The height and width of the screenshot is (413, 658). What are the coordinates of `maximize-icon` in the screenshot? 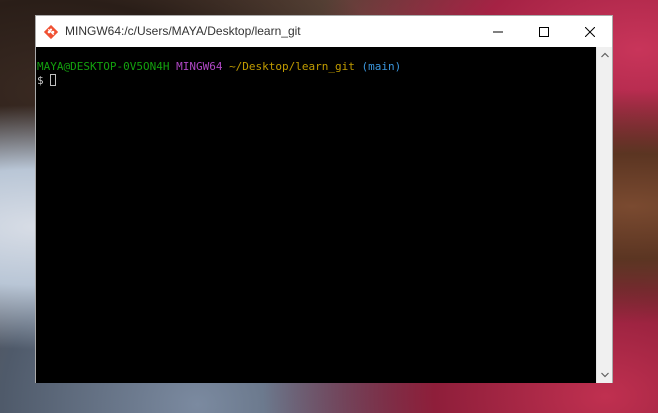 It's located at (544, 31).